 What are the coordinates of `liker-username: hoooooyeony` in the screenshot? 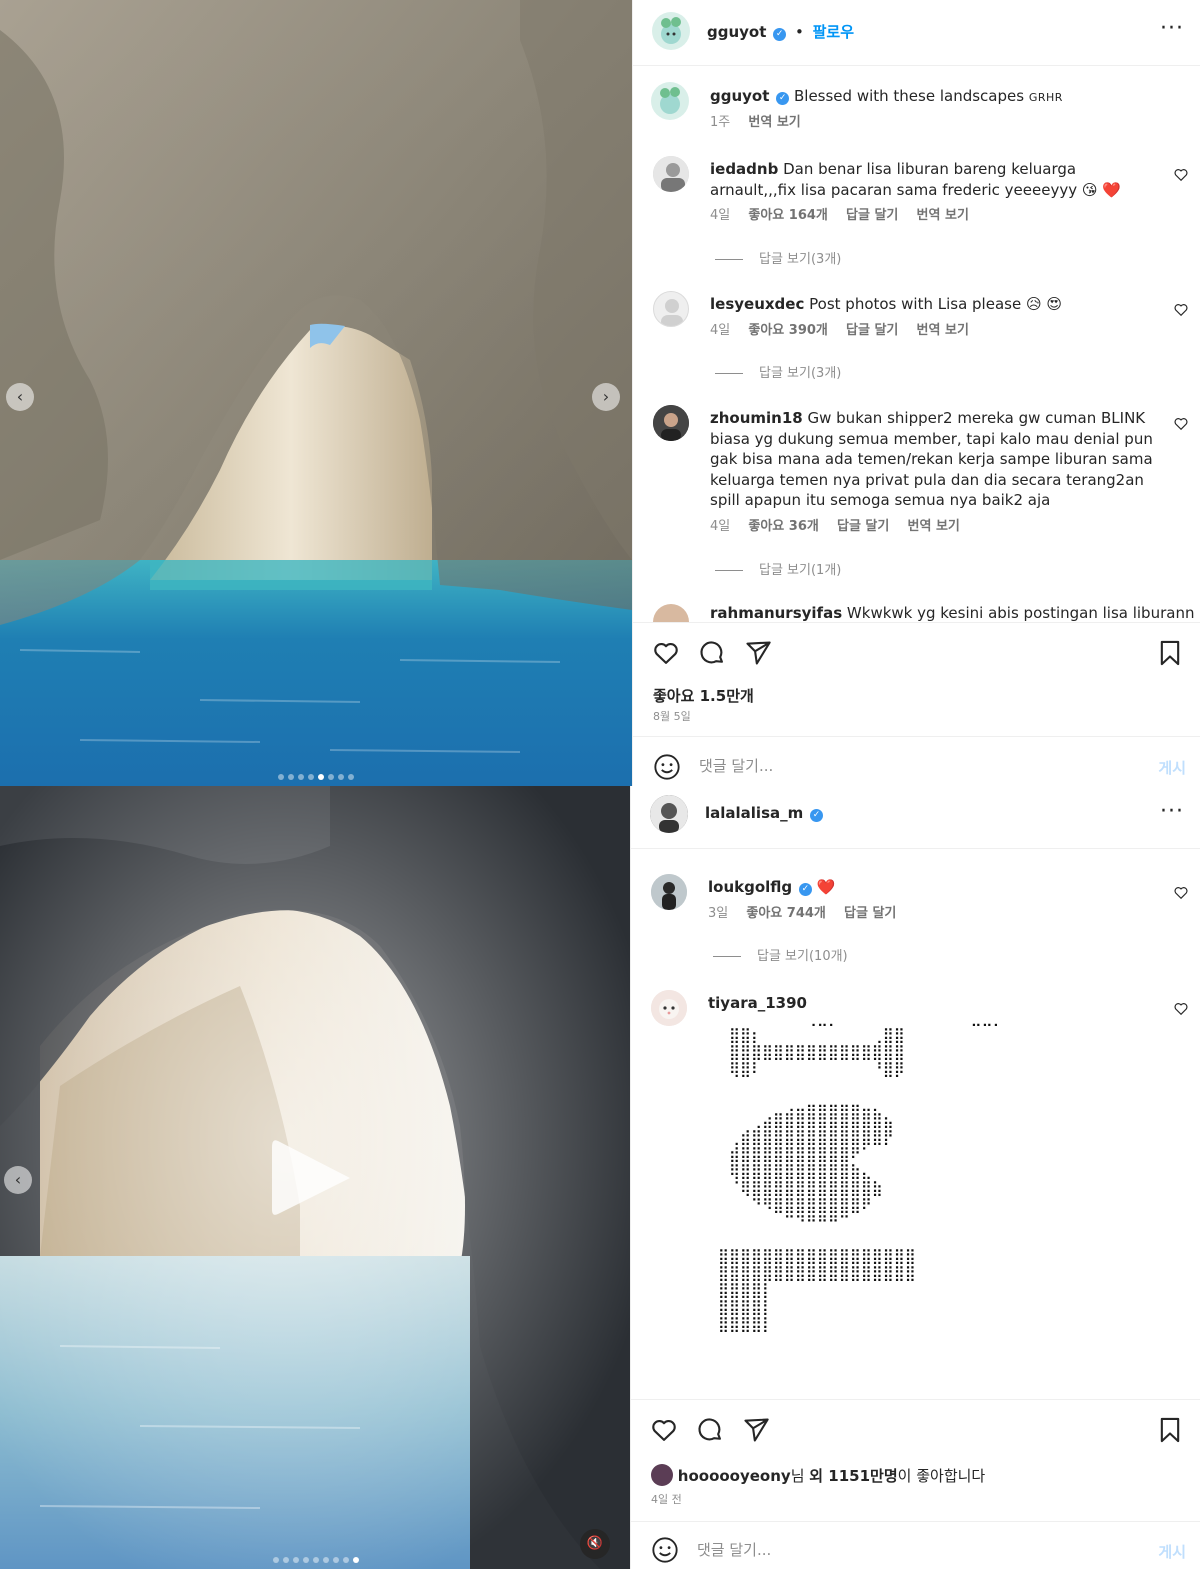 It's located at (734, 1476).